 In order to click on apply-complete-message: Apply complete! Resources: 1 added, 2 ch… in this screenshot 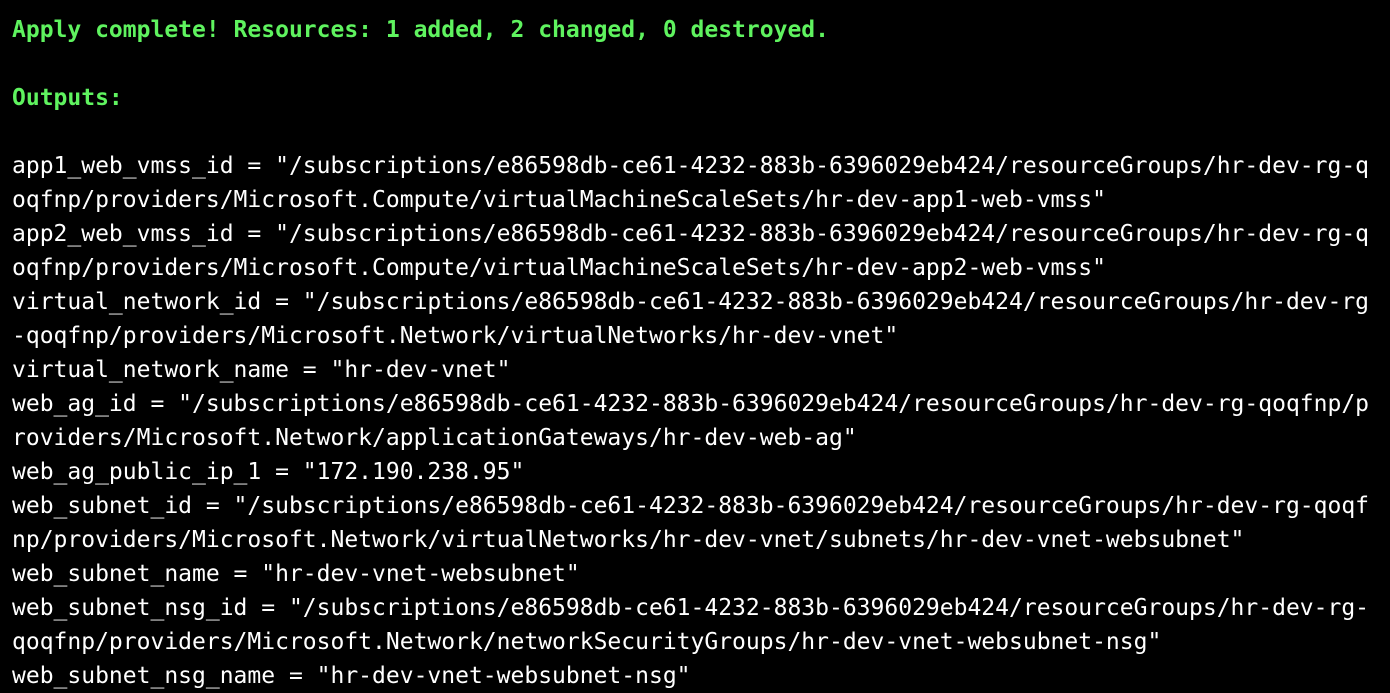, I will do `click(420, 30)`.